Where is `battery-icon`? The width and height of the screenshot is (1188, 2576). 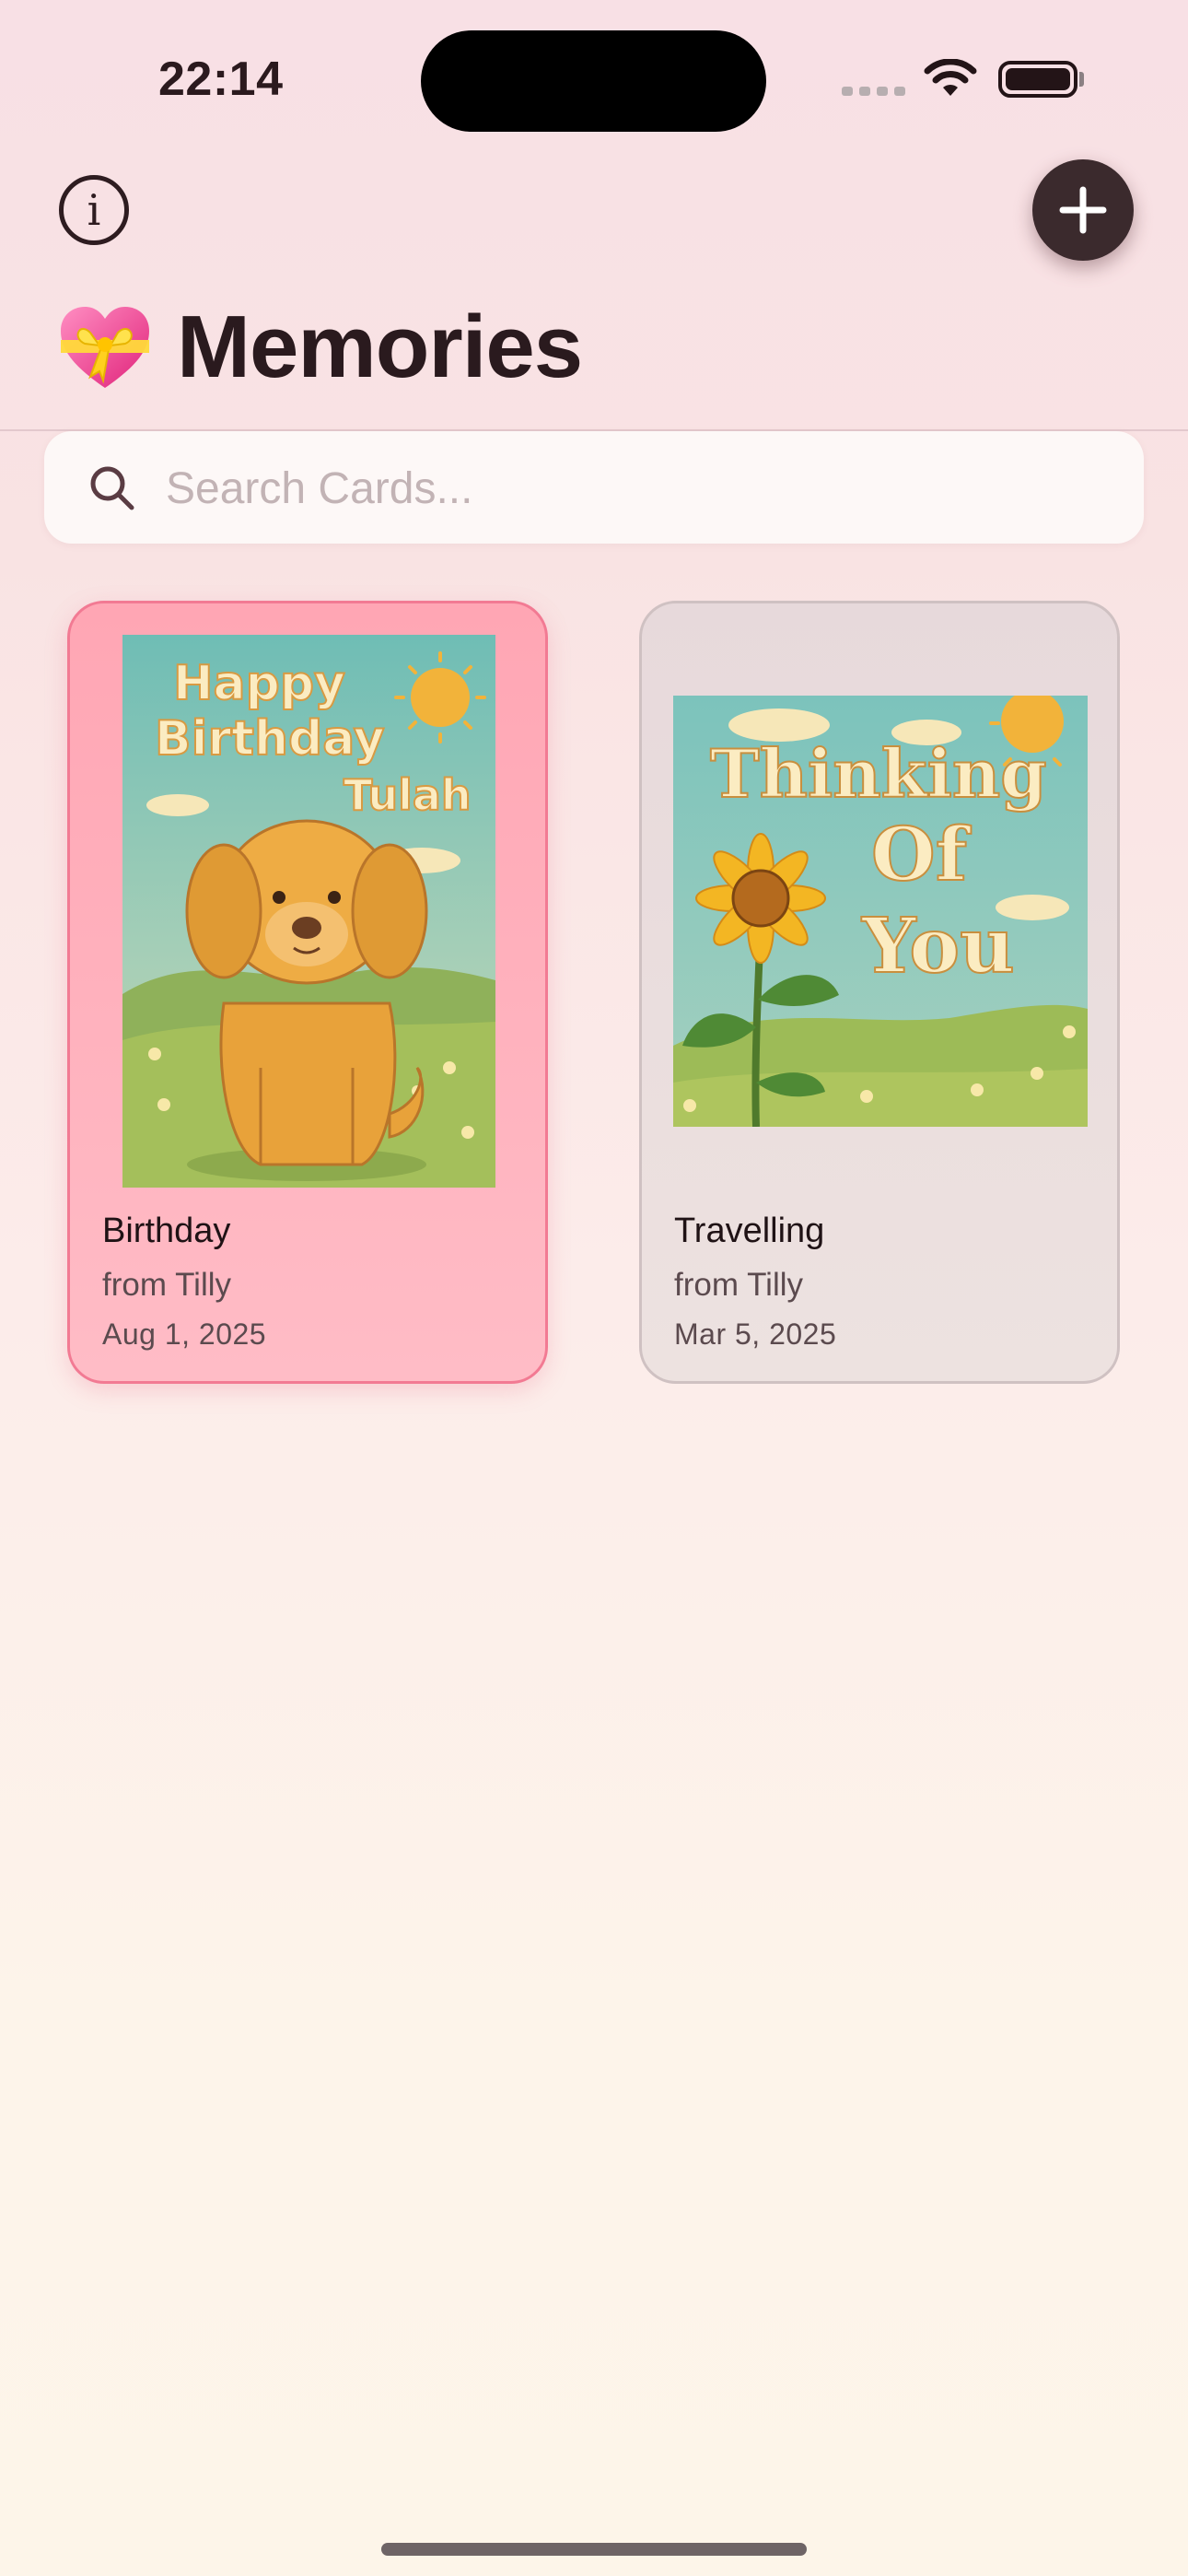
battery-icon is located at coordinates (1037, 79).